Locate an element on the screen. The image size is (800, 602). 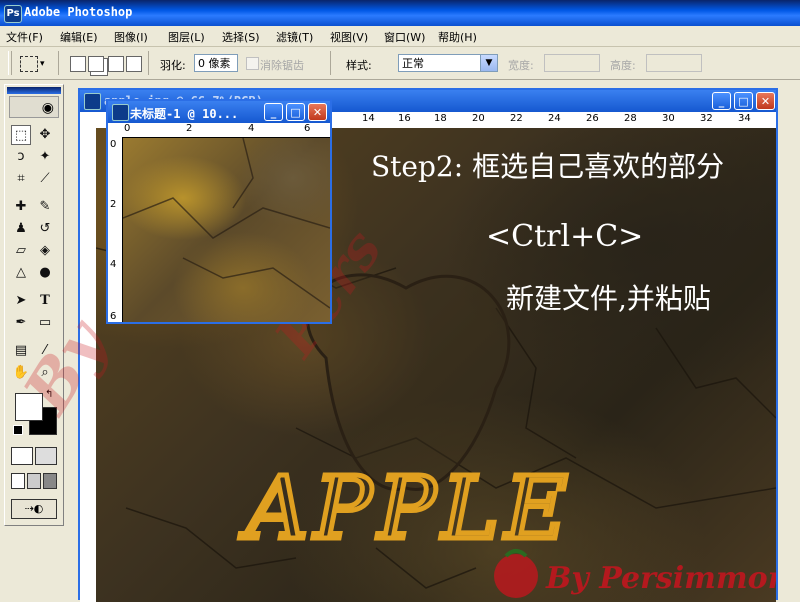
pen-tool-icon: ✒ is located at coordinates (21, 323).